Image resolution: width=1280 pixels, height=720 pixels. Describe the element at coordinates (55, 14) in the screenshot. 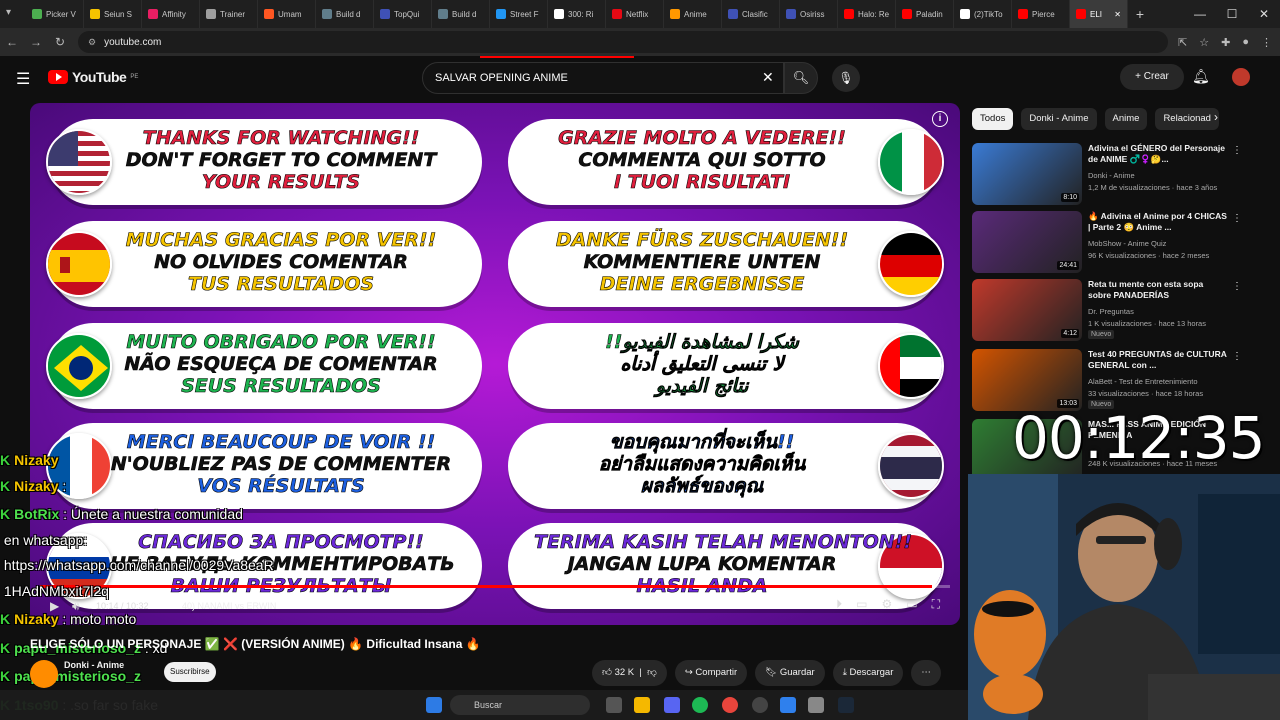

I see `browser-tab: Picker V` at that location.